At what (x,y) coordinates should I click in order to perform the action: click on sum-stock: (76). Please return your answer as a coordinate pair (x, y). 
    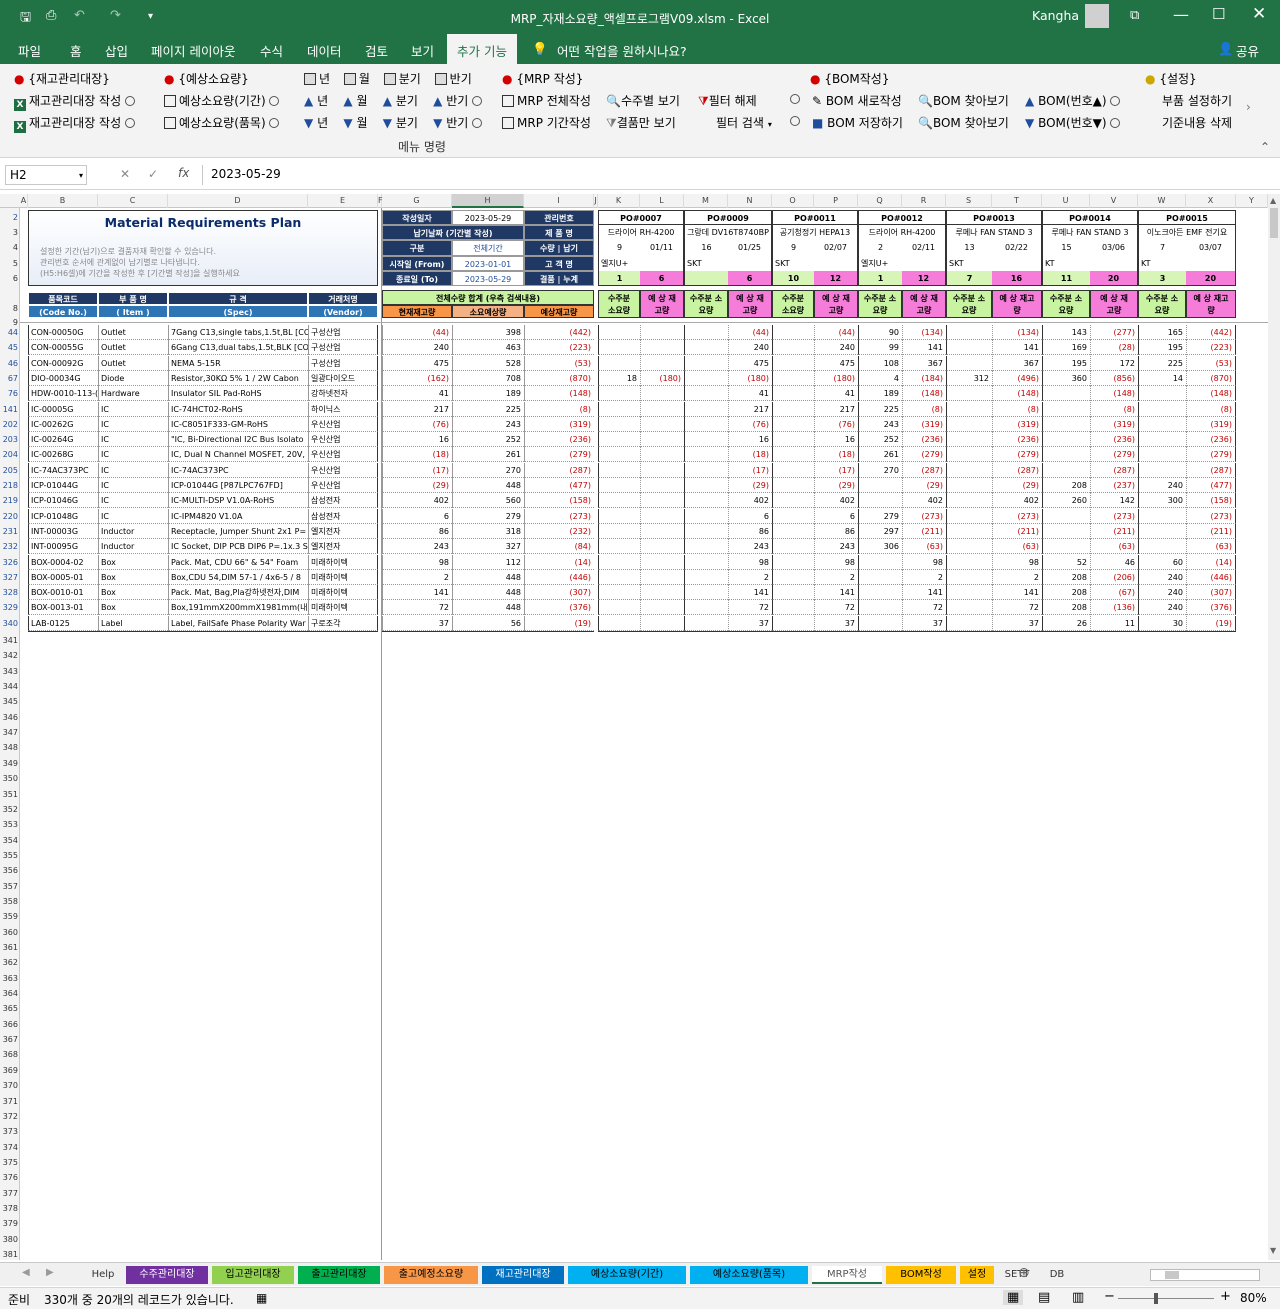
    Looking at the image, I should click on (417, 424).